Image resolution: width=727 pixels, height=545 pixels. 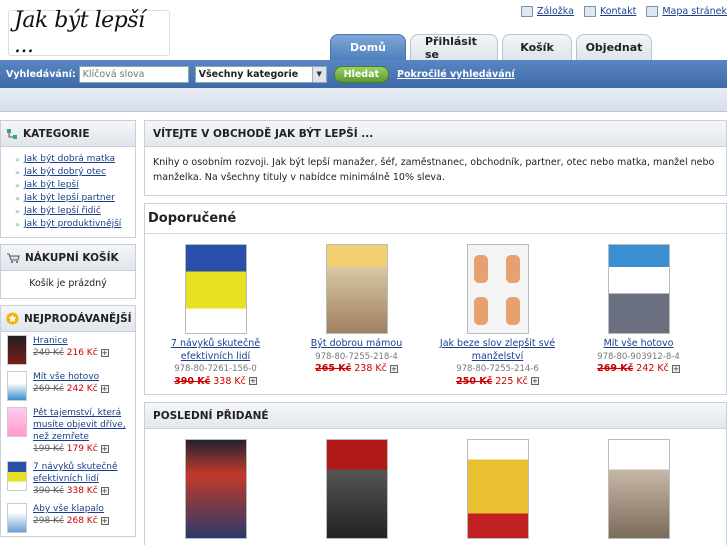 What do you see at coordinates (82, 449) in the screenshot?
I see `new-price: 179 Kč` at bounding box center [82, 449].